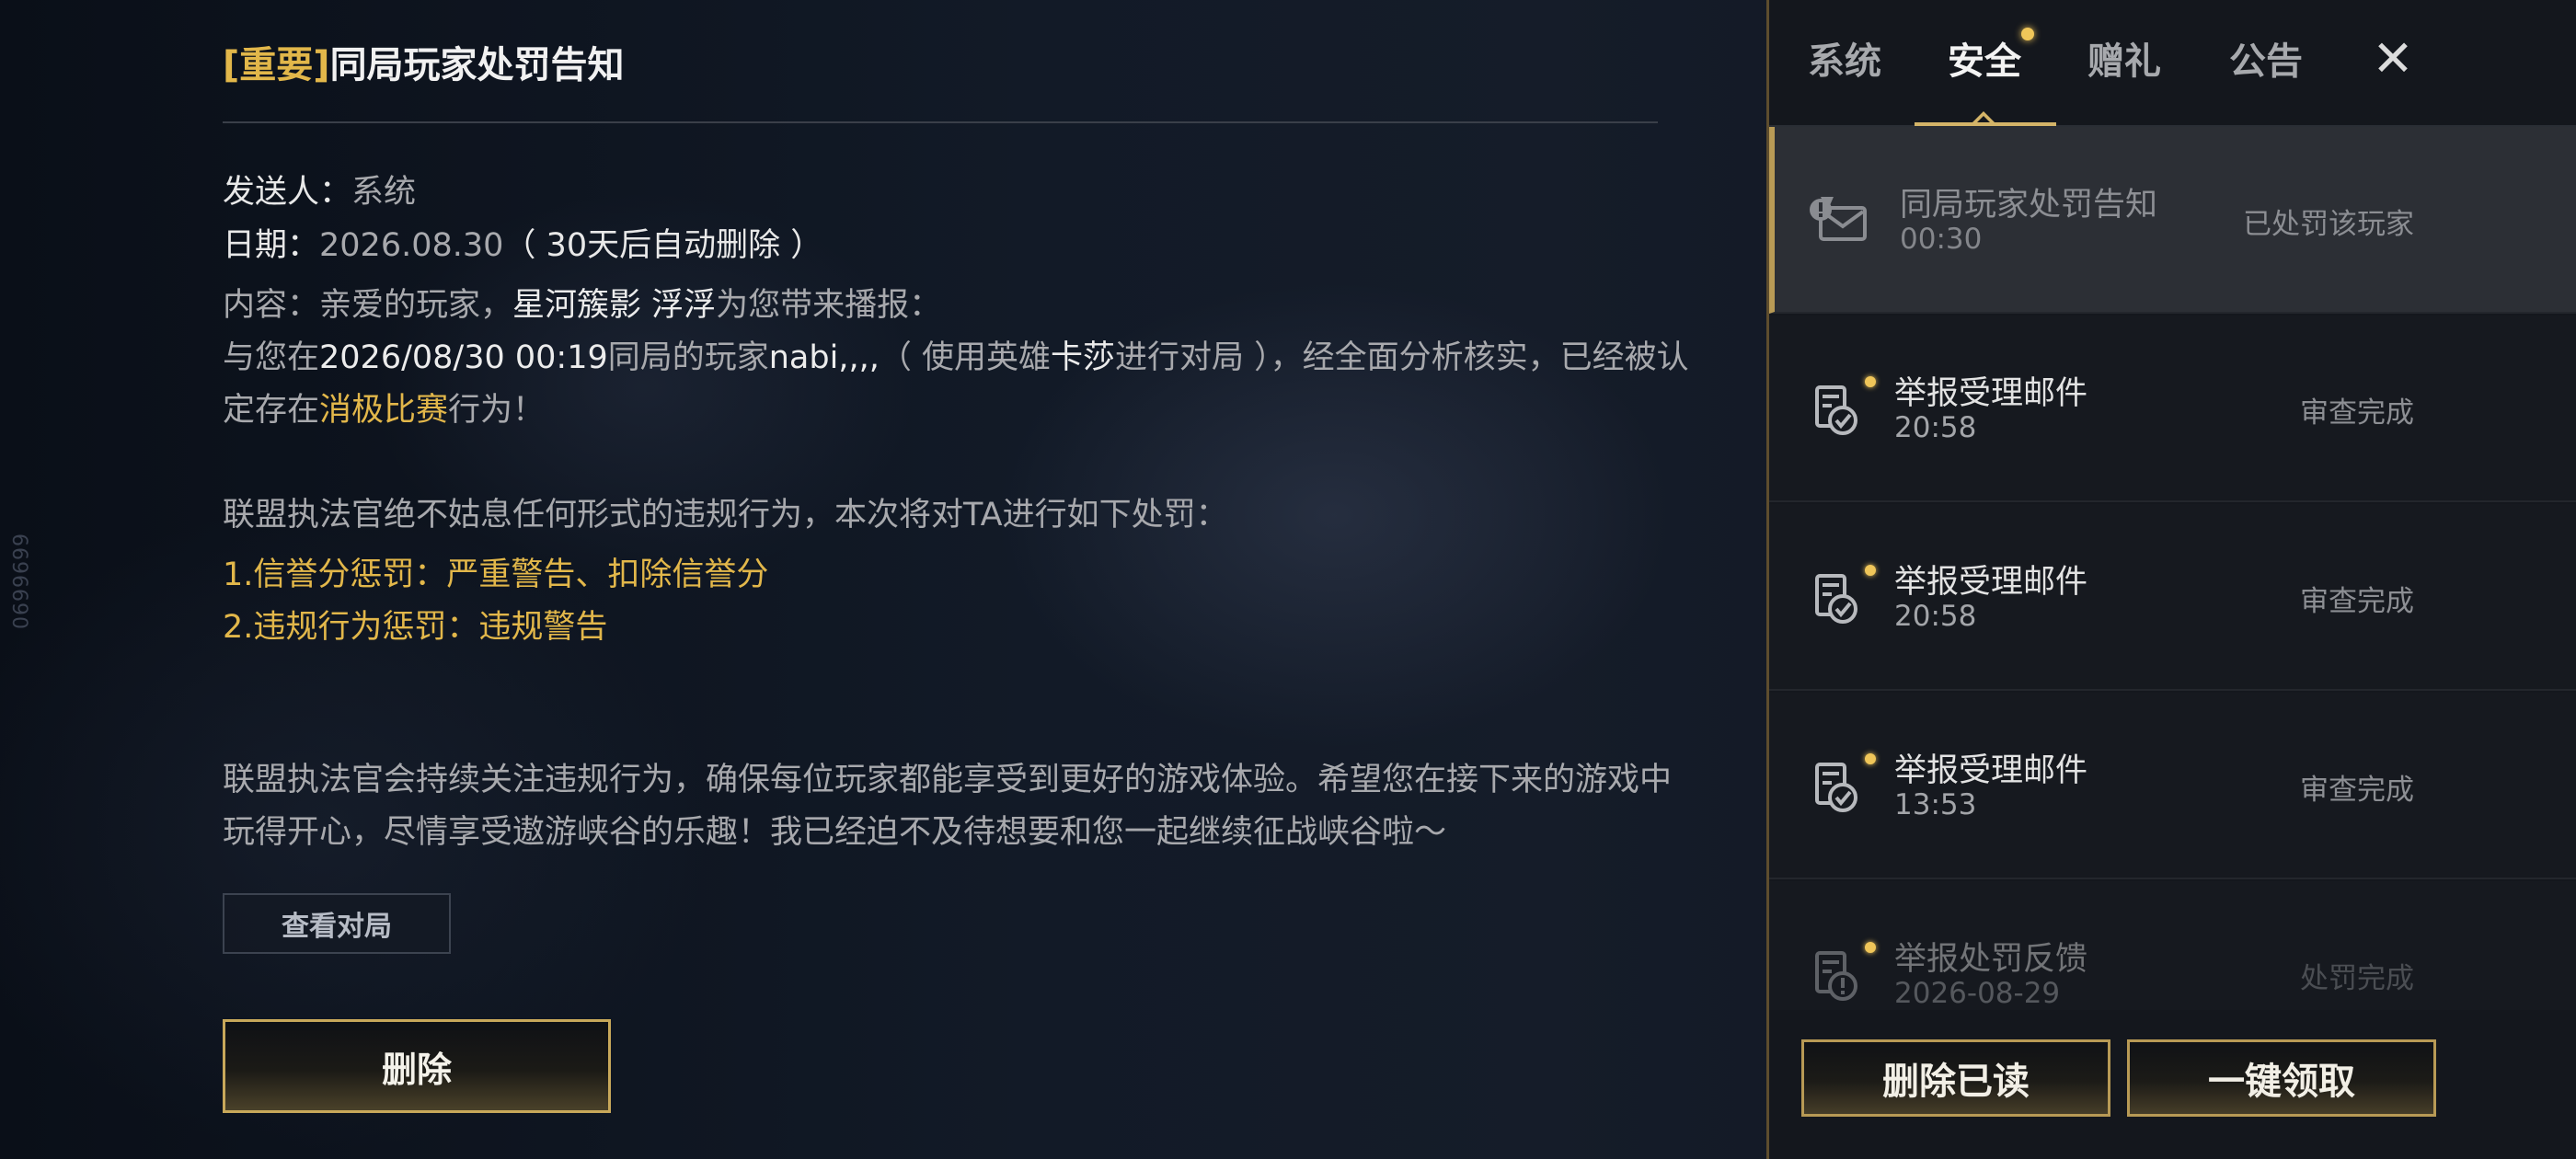 This screenshot has width=2576, height=1159. I want to click on mail-footer: 删除已读 一键领取, so click(2172, 1084).